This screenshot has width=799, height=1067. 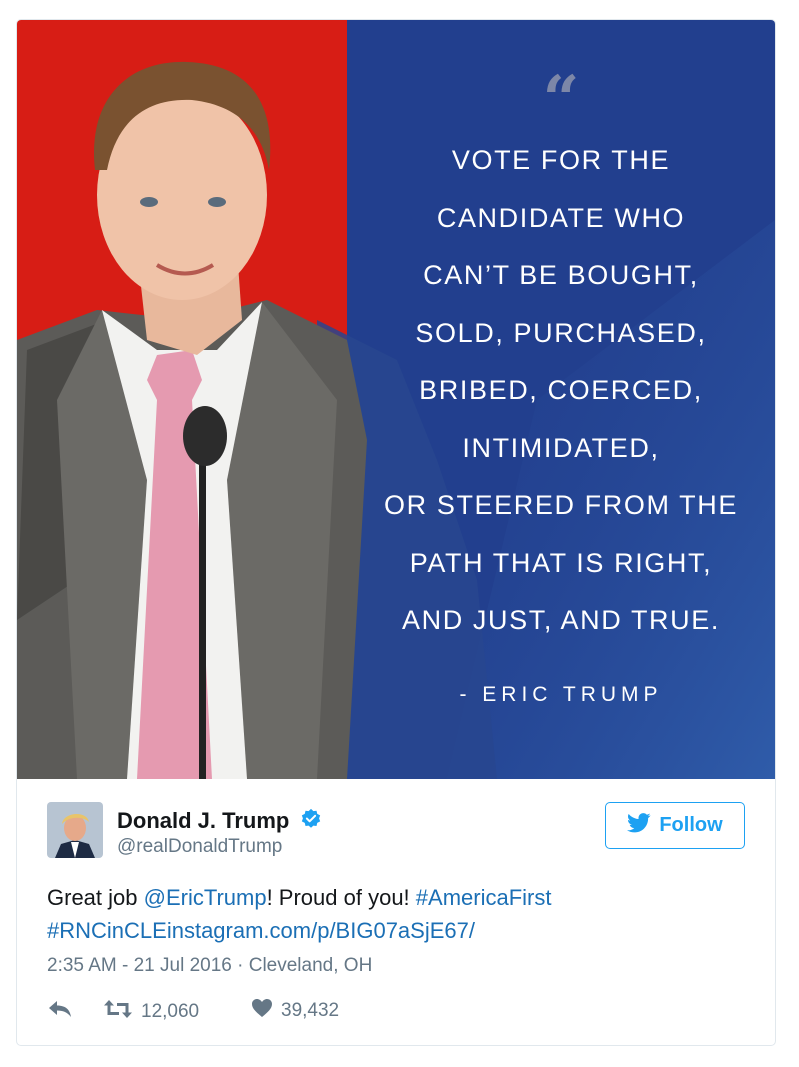 I want to click on quote-line: CAN’T BE BOUGHT,, so click(x=561, y=275).